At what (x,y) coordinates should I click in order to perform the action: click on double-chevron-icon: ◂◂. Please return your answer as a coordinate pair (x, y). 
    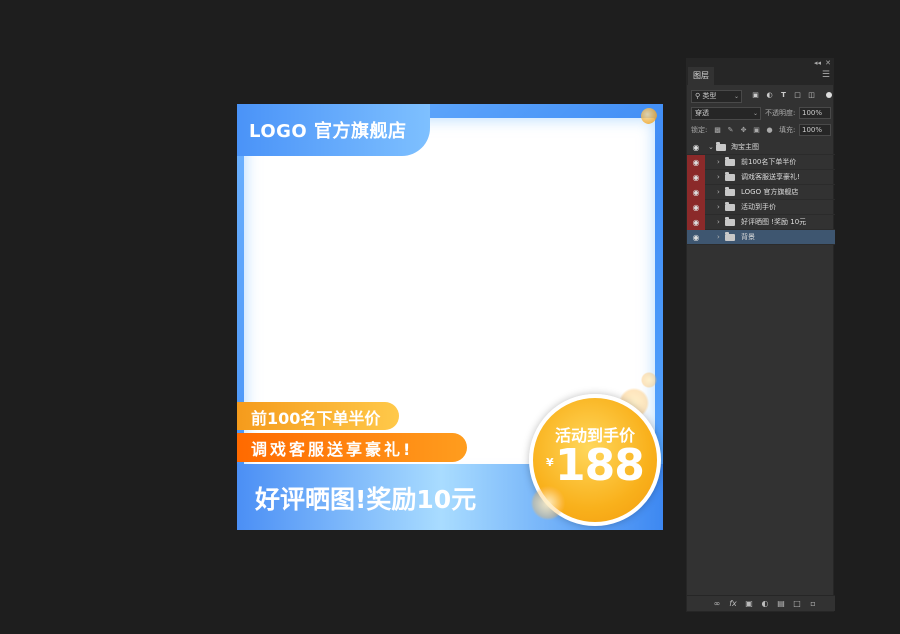
    Looking at the image, I should click on (817, 63).